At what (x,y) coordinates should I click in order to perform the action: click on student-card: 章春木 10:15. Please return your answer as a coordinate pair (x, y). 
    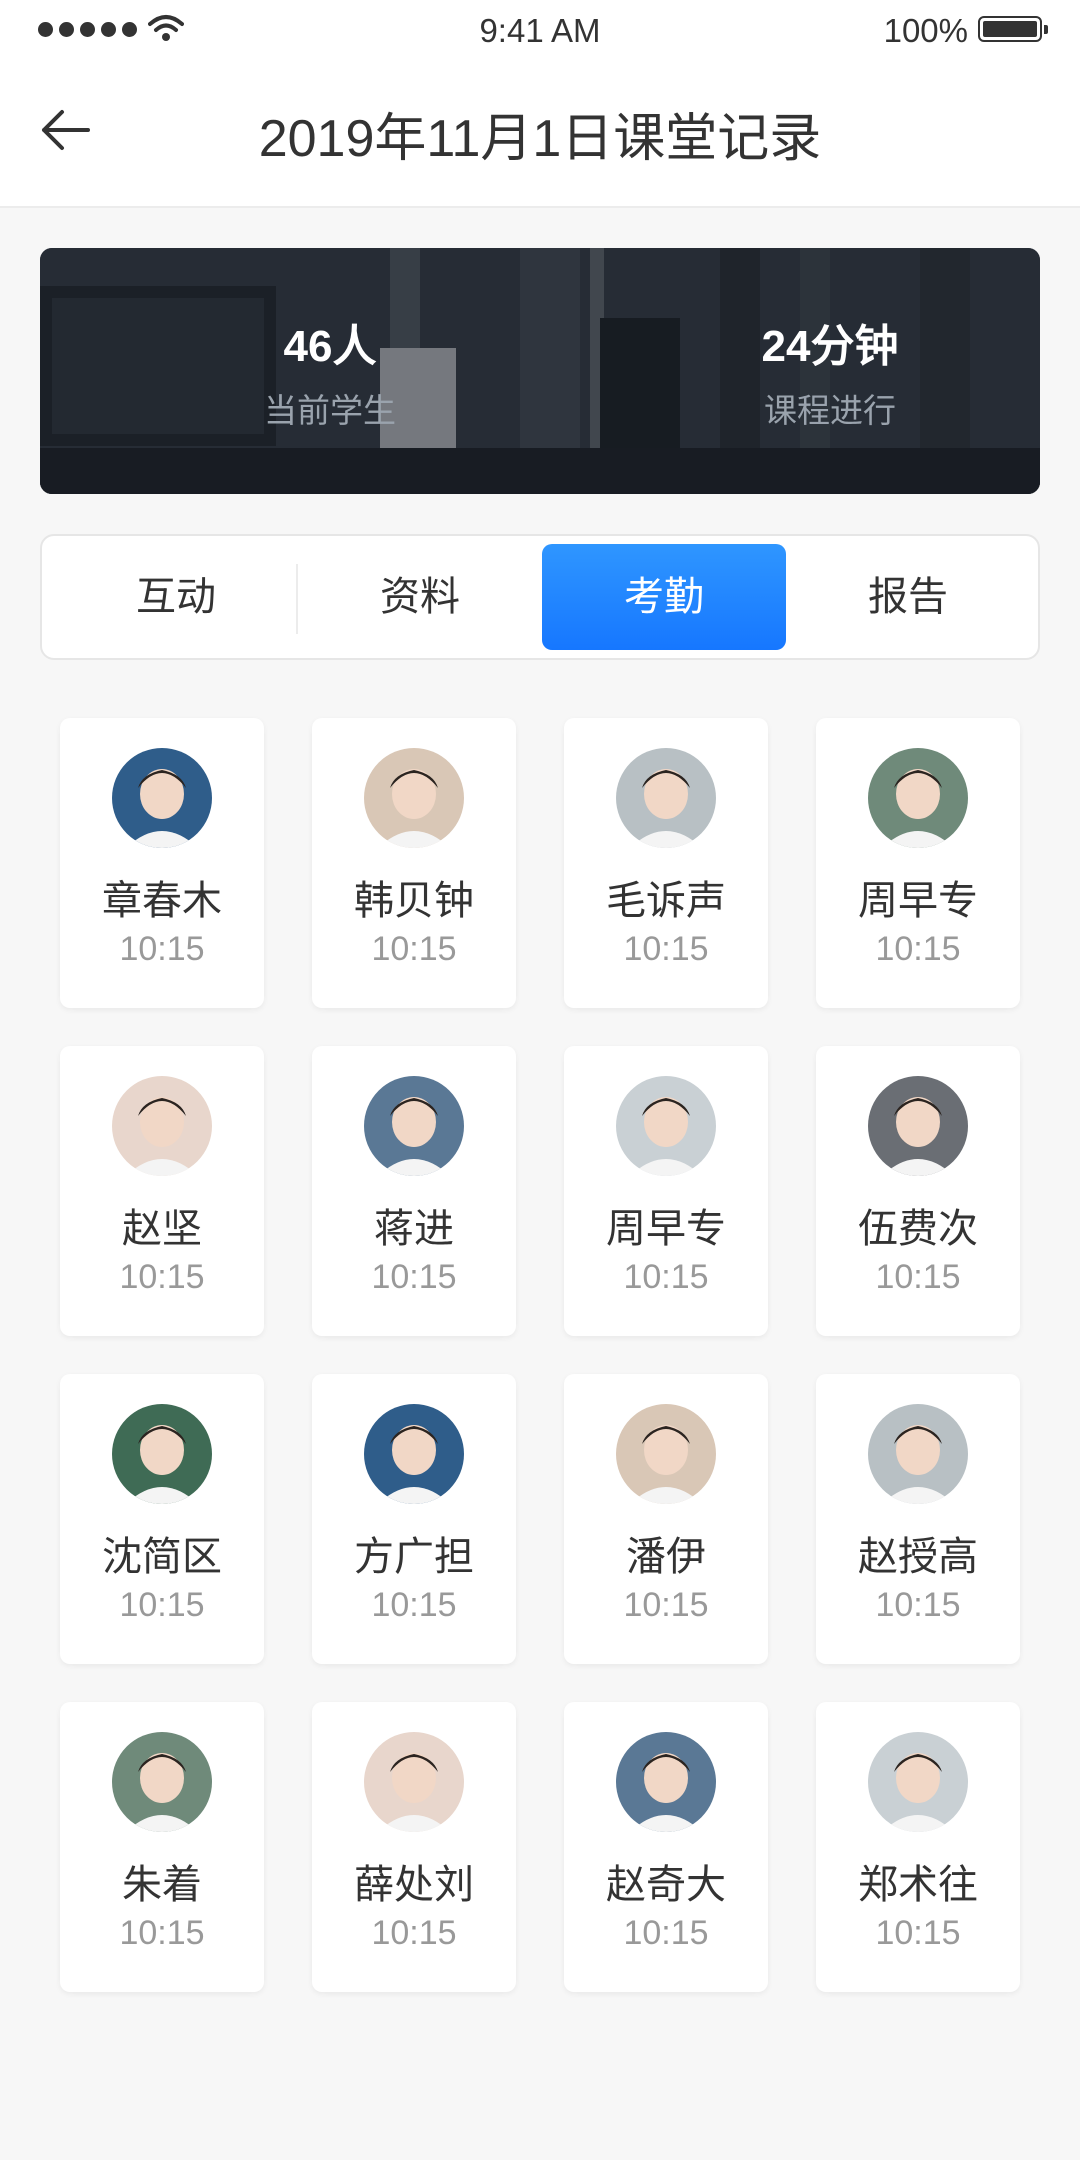
    Looking at the image, I should click on (162, 863).